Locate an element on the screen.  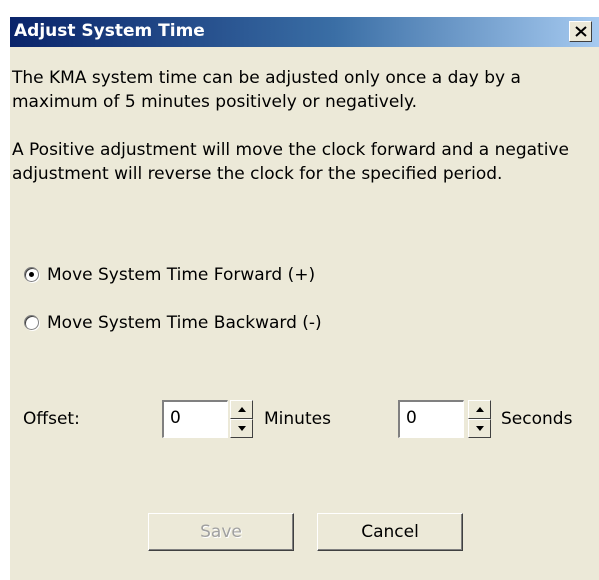
minutes-up-button is located at coordinates (241, 409).